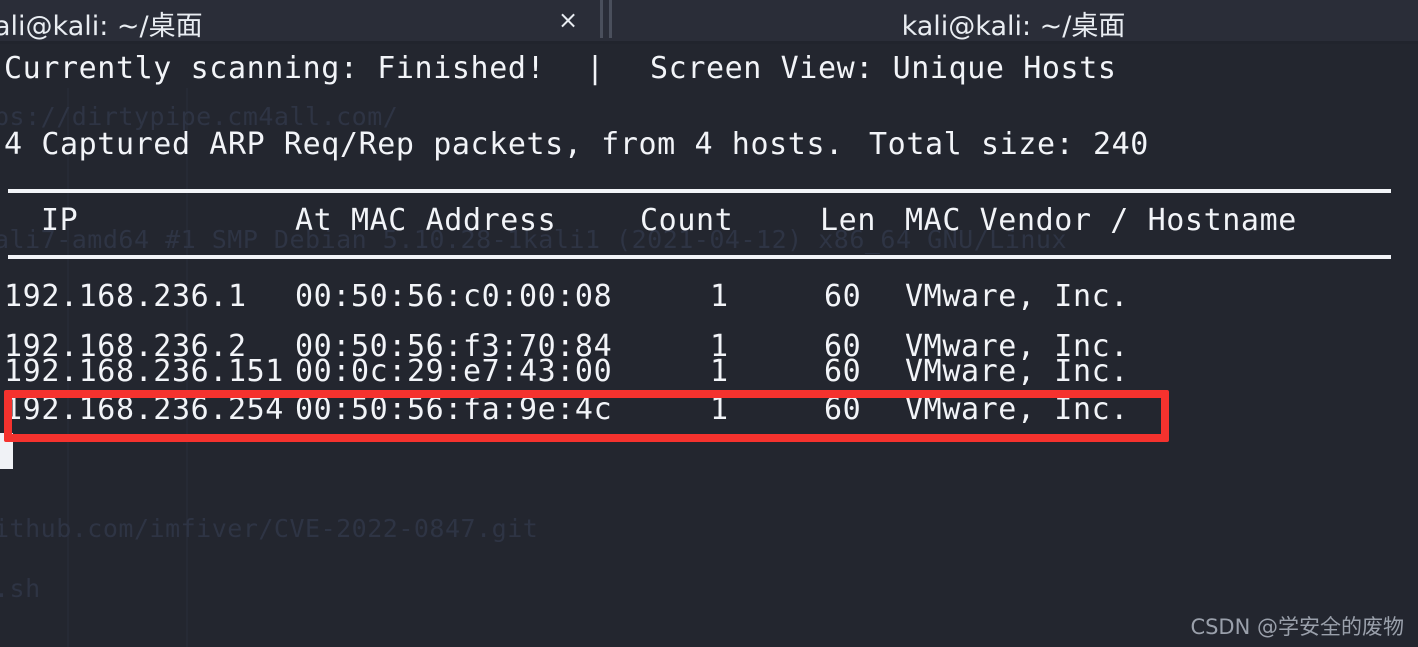 This screenshot has height=647, width=1418. I want to click on column-header-len: Len, so click(848, 220).